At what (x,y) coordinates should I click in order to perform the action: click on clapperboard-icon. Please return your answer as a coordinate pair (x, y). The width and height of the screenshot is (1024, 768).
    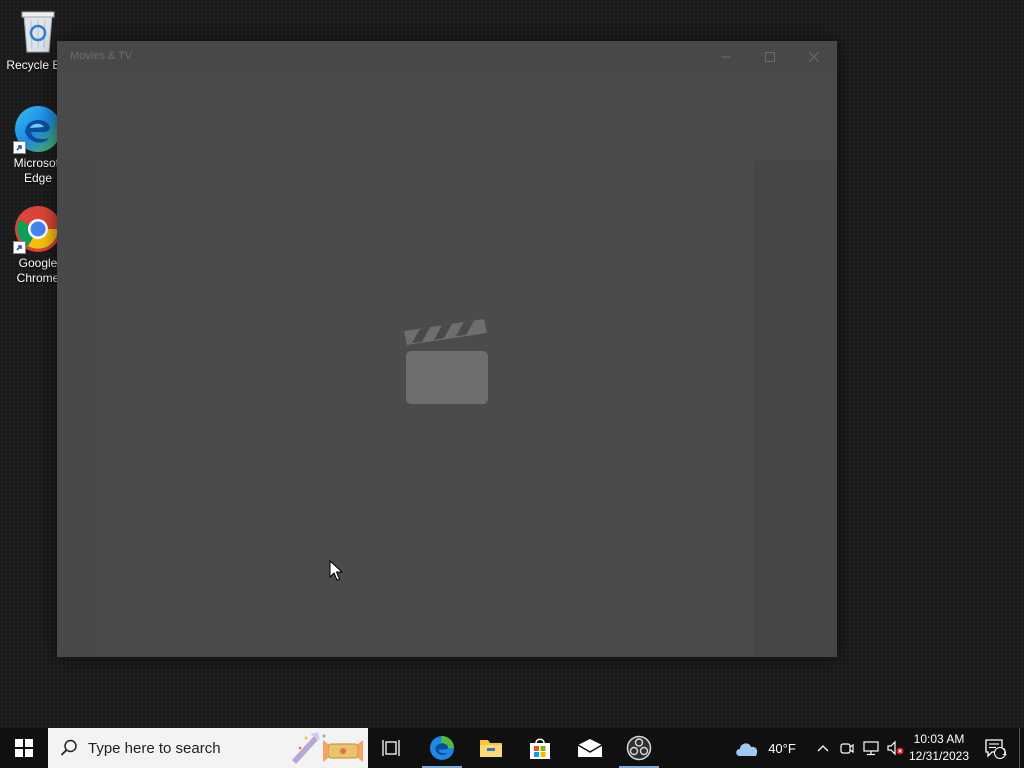
    Looking at the image, I should click on (447, 367).